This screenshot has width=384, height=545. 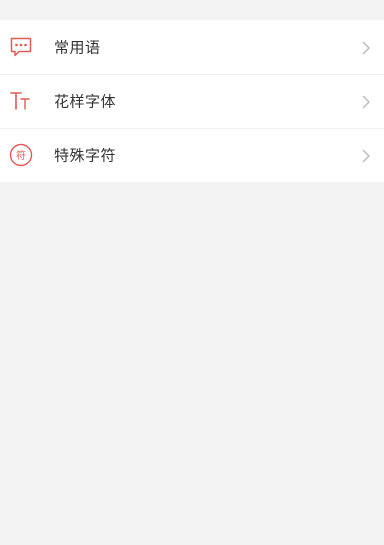 What do you see at coordinates (77, 47) in the screenshot?
I see `menu-item-label: 常用语` at bounding box center [77, 47].